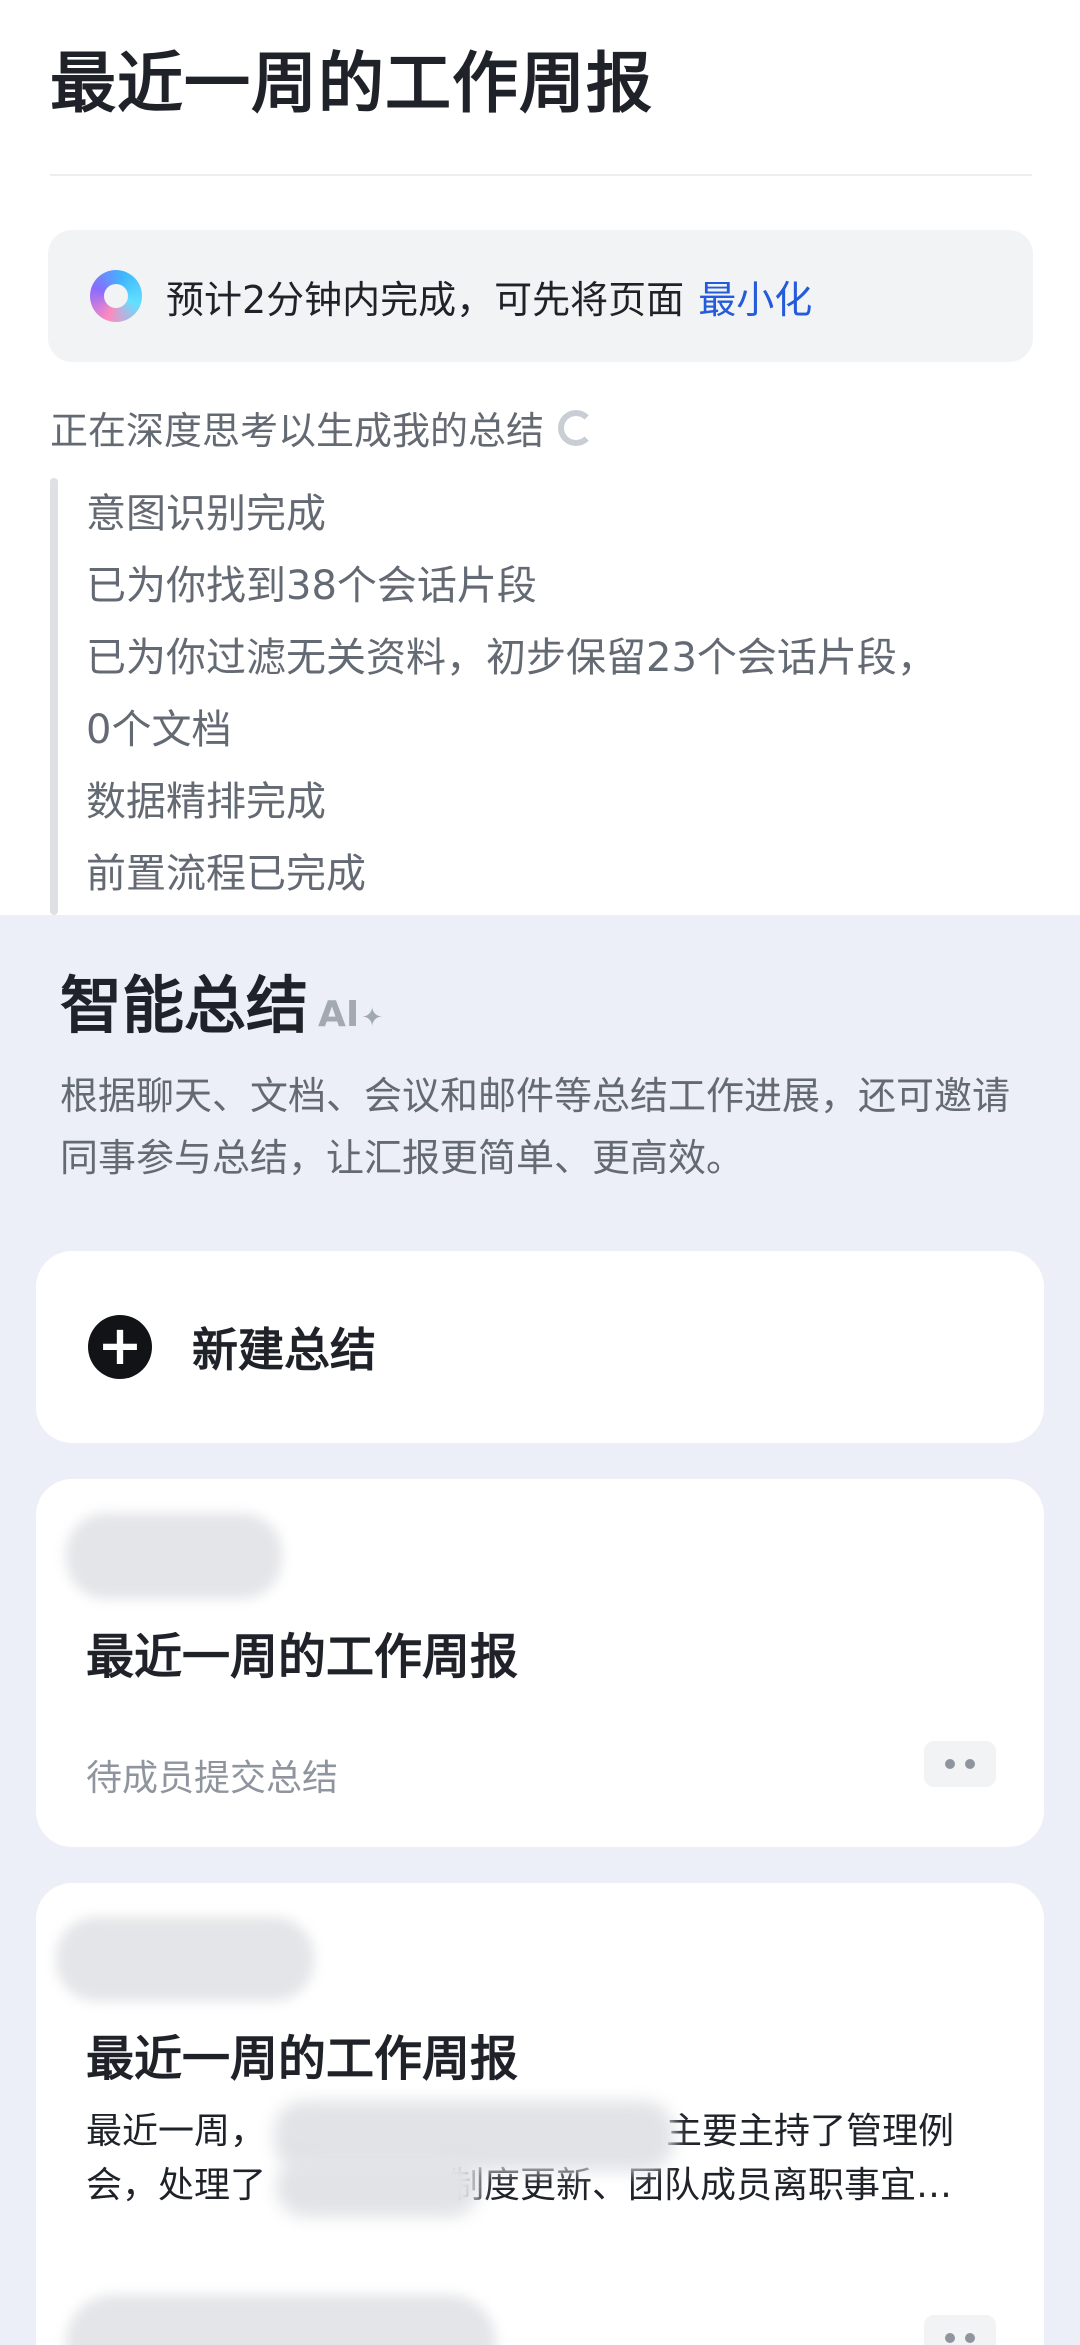  Describe the element at coordinates (206, 514) in the screenshot. I see `step-item: 意图识别完成` at that location.